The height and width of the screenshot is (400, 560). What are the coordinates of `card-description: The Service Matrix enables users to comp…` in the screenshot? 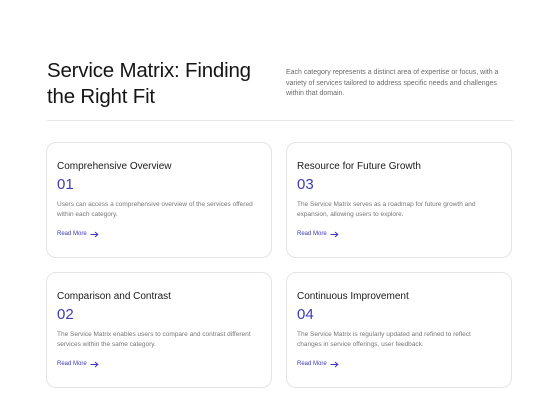 It's located at (154, 339).